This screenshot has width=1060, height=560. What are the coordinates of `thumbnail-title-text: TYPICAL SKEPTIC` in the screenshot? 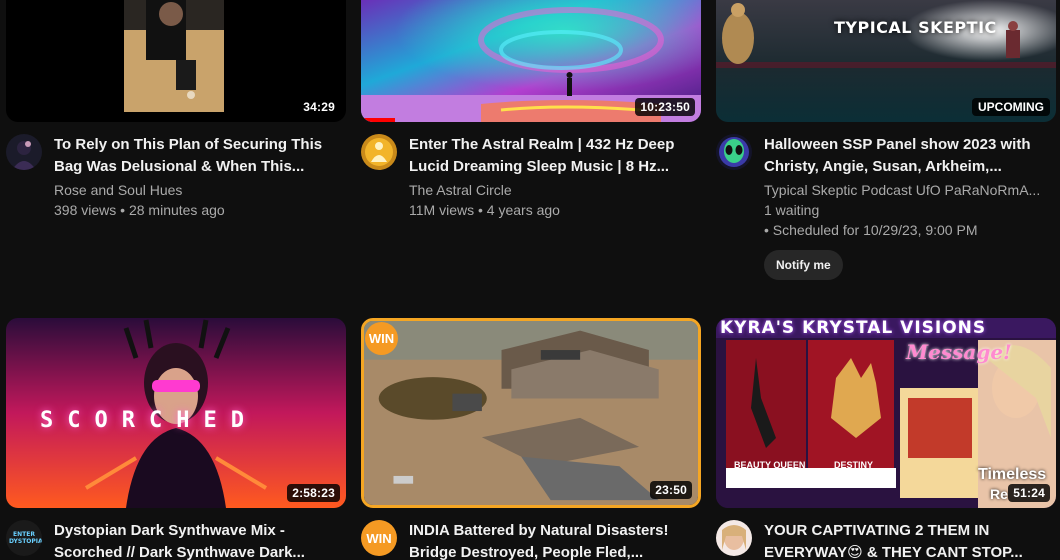 It's located at (915, 27).